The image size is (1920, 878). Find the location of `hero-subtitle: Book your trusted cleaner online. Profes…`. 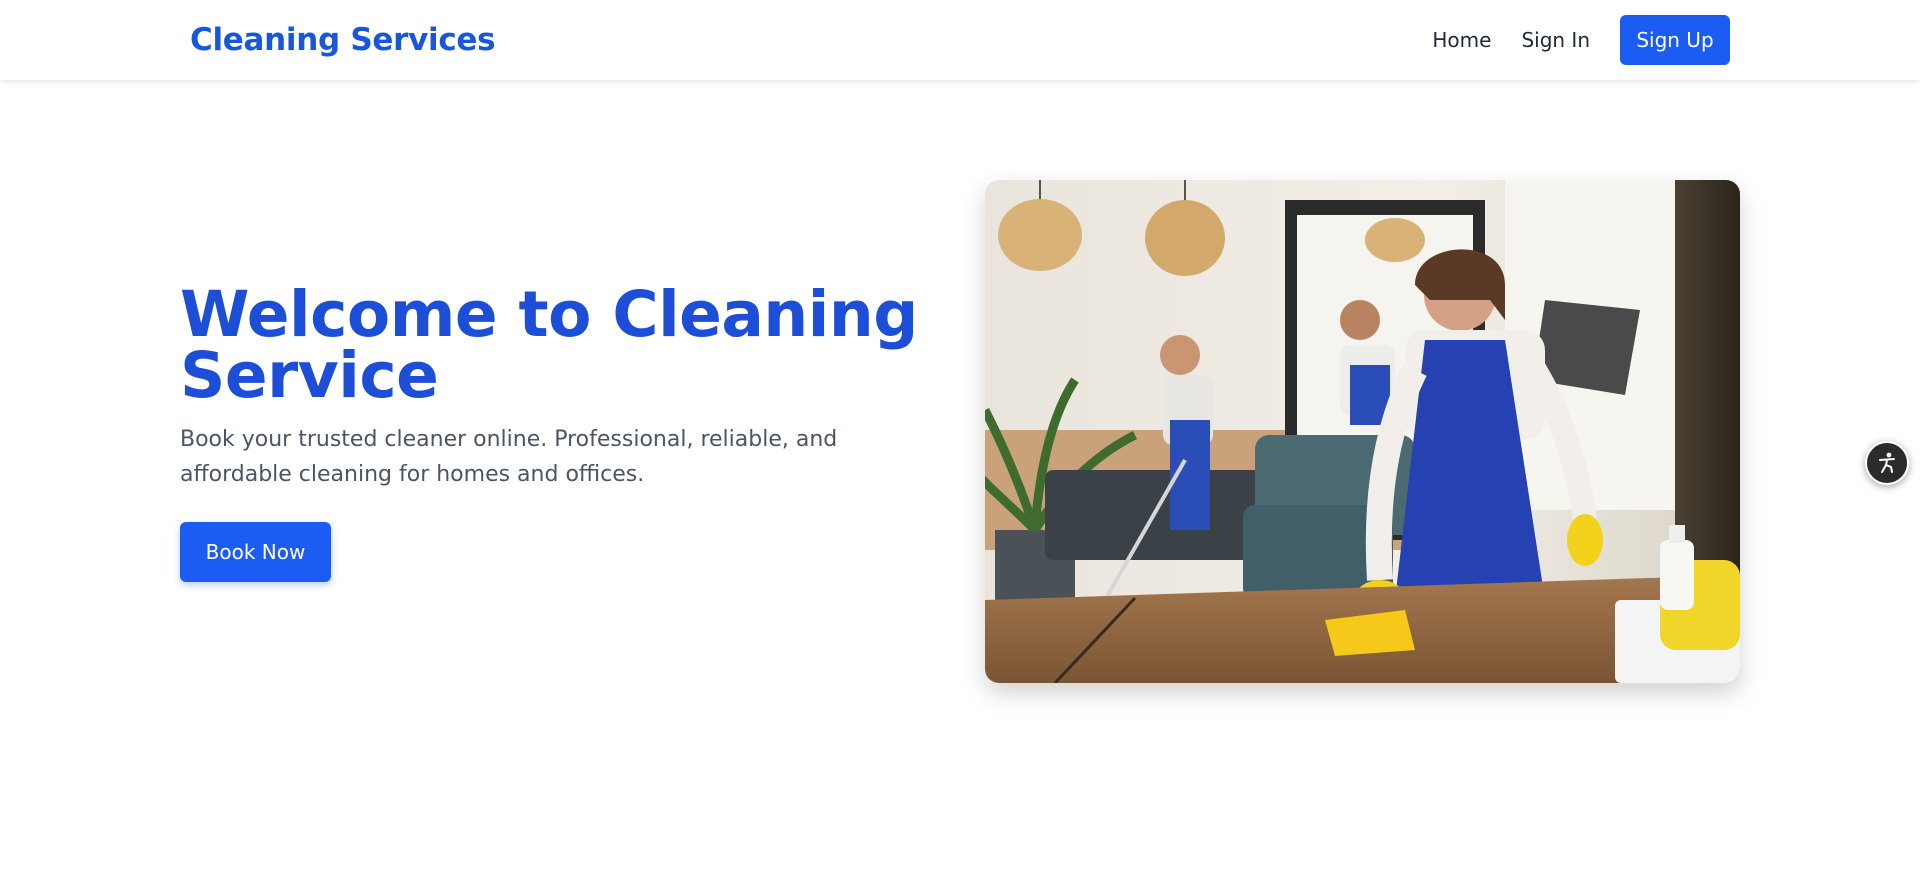

hero-subtitle: Book your trusted cleaner online. Profes… is located at coordinates (509, 457).